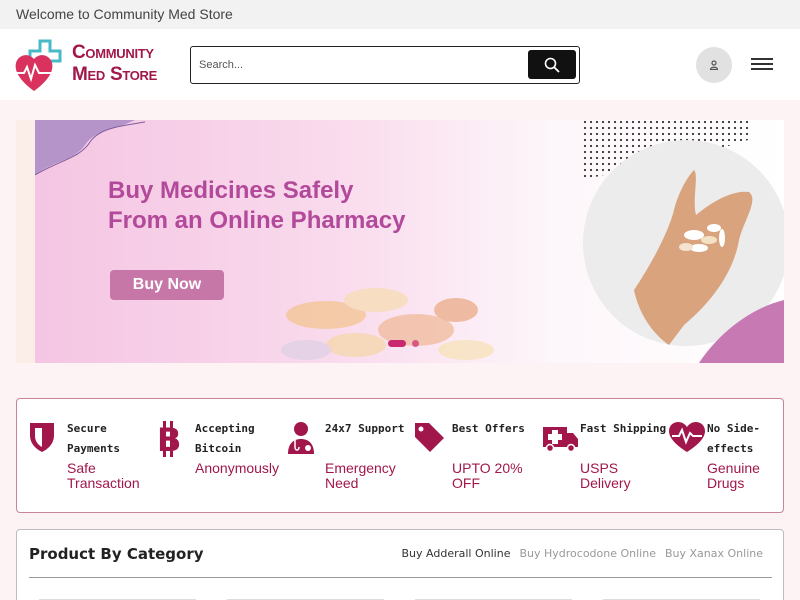 This screenshot has height=600, width=800. What do you see at coordinates (762, 65) in the screenshot?
I see `hamburger-menu-icon` at bounding box center [762, 65].